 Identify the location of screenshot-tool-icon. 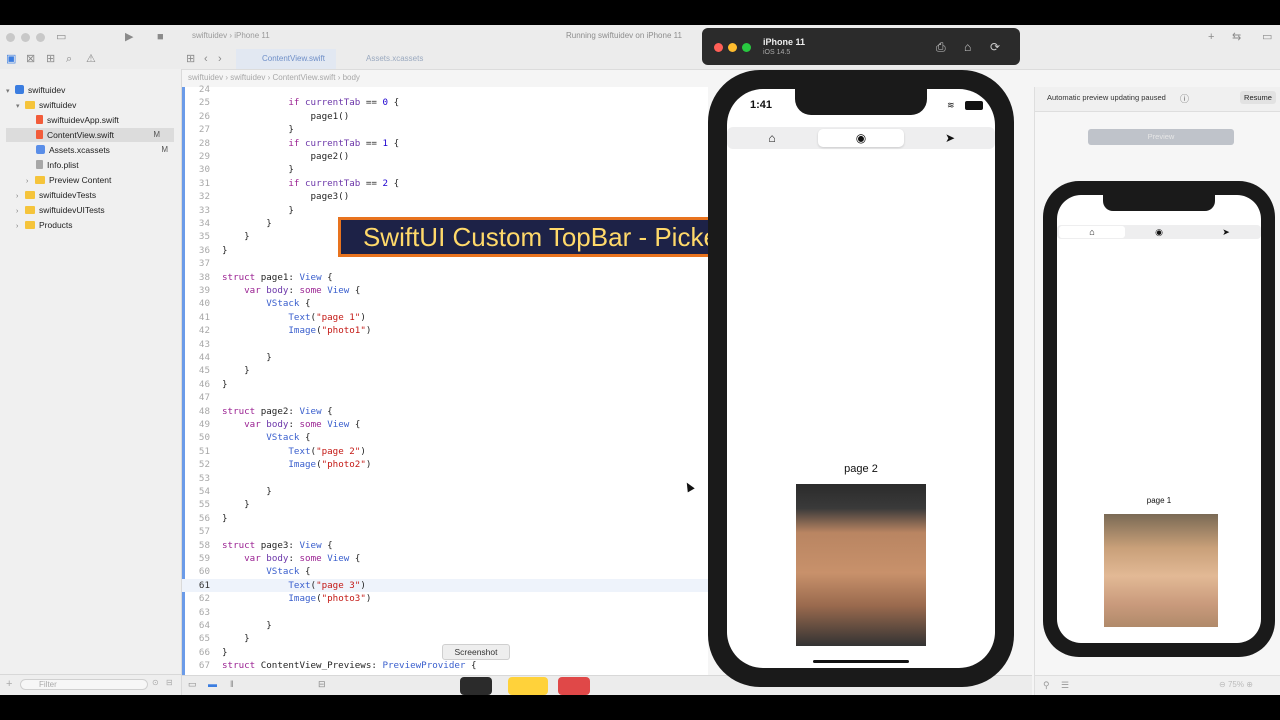
(476, 686).